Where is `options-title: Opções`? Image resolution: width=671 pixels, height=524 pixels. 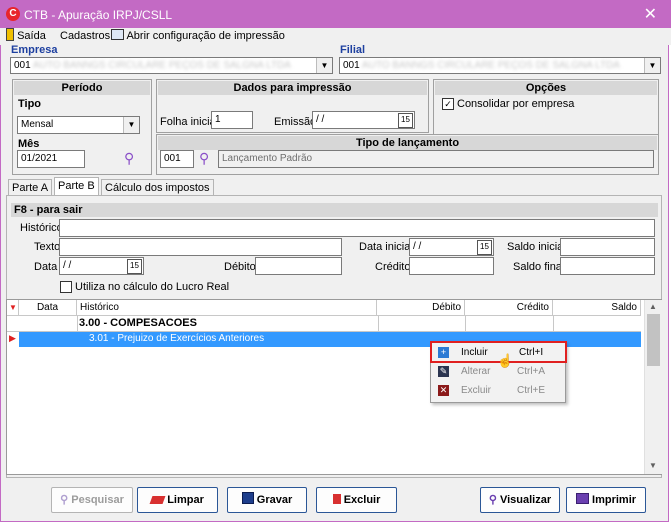 options-title: Opções is located at coordinates (546, 88).